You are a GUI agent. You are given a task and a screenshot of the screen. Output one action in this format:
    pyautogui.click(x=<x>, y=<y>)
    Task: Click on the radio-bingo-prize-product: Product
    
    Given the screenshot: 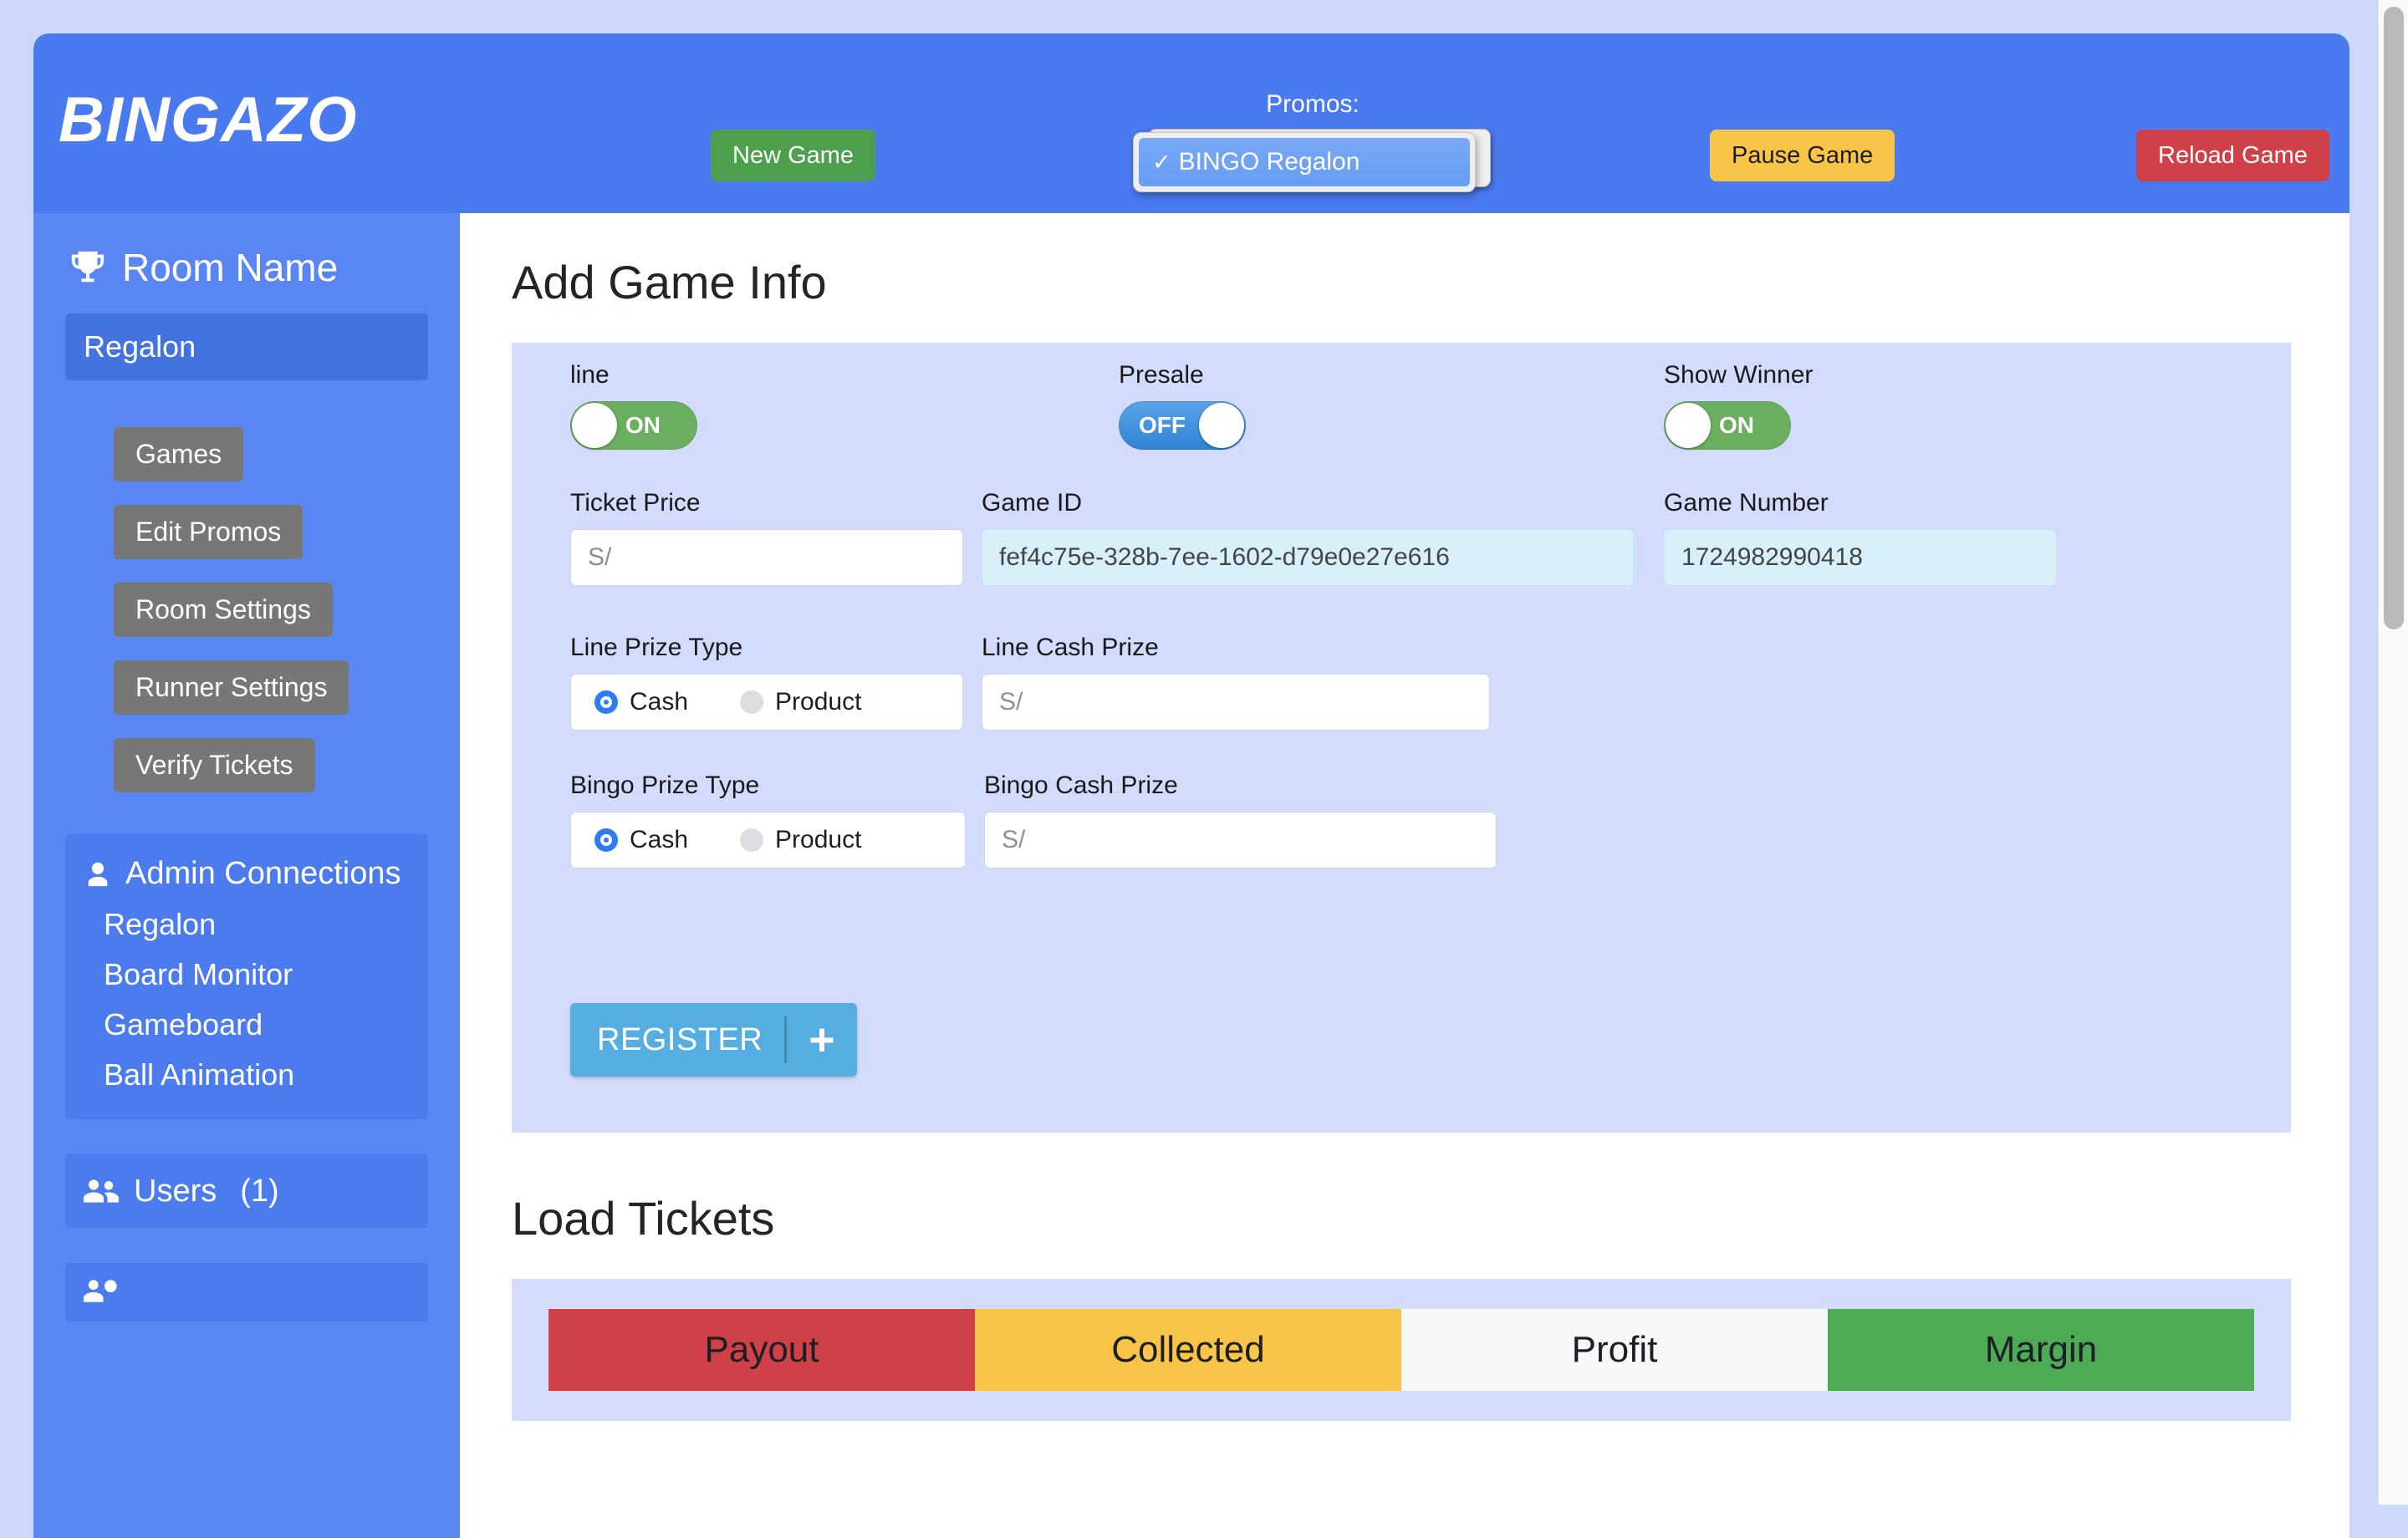 What is the action you would take?
    pyautogui.click(x=800, y=840)
    